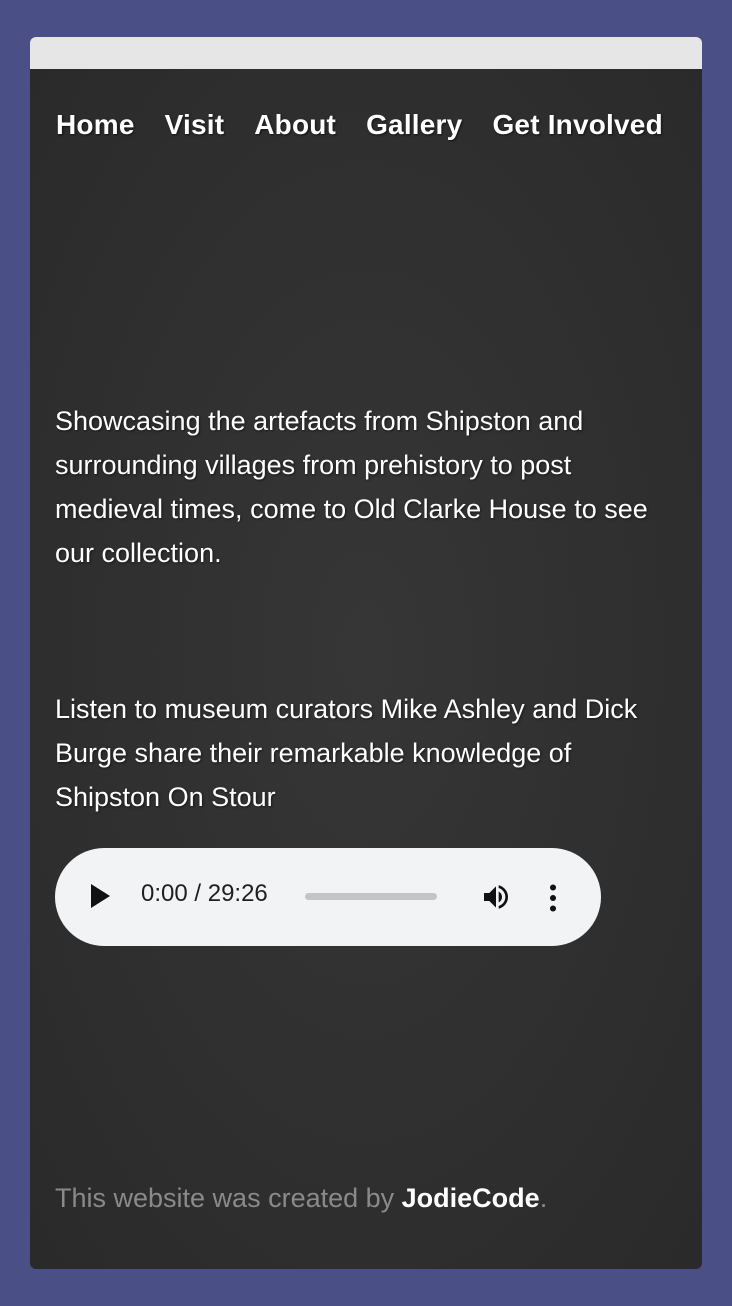 Image resolution: width=732 pixels, height=1306 pixels. What do you see at coordinates (371, 896) in the screenshot?
I see `audio-progress-track` at bounding box center [371, 896].